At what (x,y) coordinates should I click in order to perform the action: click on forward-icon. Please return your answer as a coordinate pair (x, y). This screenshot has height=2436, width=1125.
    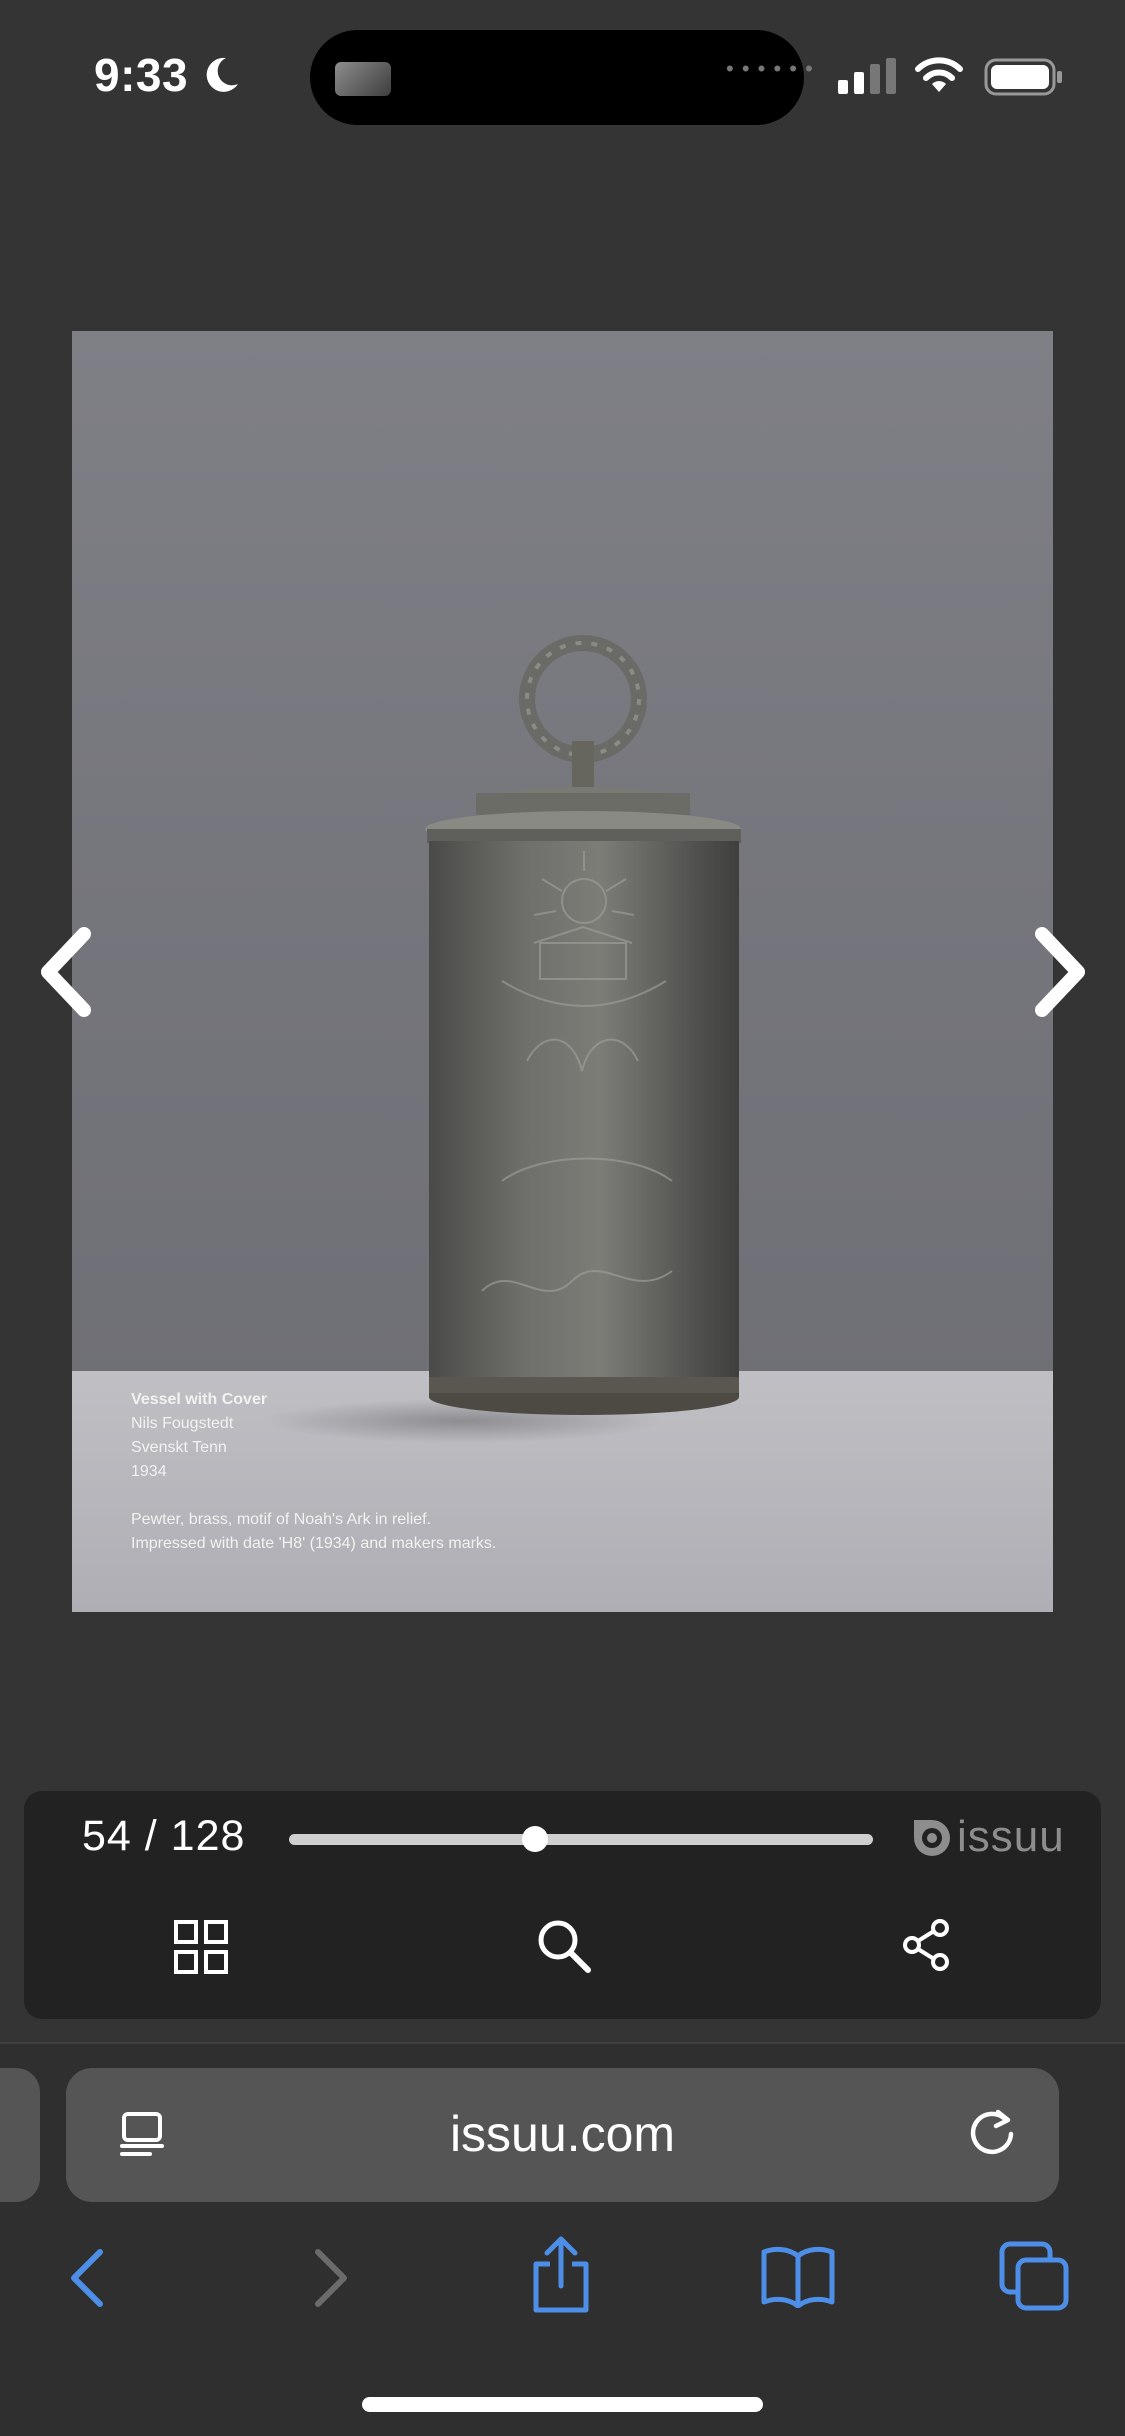
    Looking at the image, I should click on (330, 2278).